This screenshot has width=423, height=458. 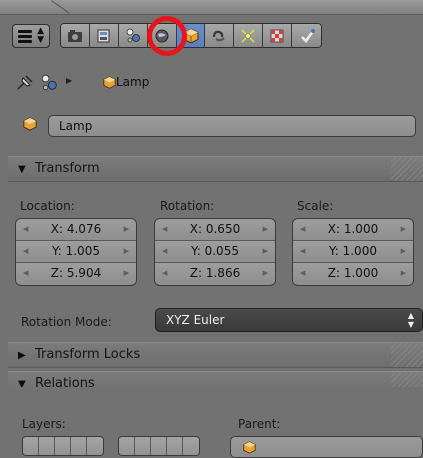 I want to click on editor-type-icon, so click(x=25, y=37).